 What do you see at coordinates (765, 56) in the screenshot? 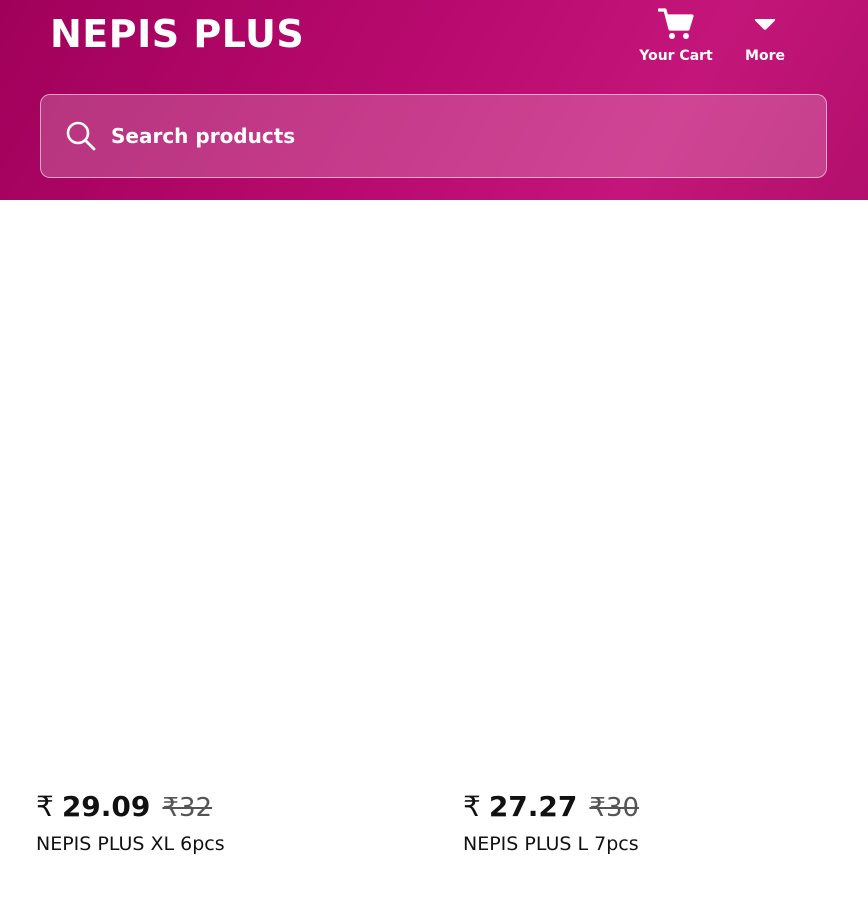
I see `more-label: More` at bounding box center [765, 56].